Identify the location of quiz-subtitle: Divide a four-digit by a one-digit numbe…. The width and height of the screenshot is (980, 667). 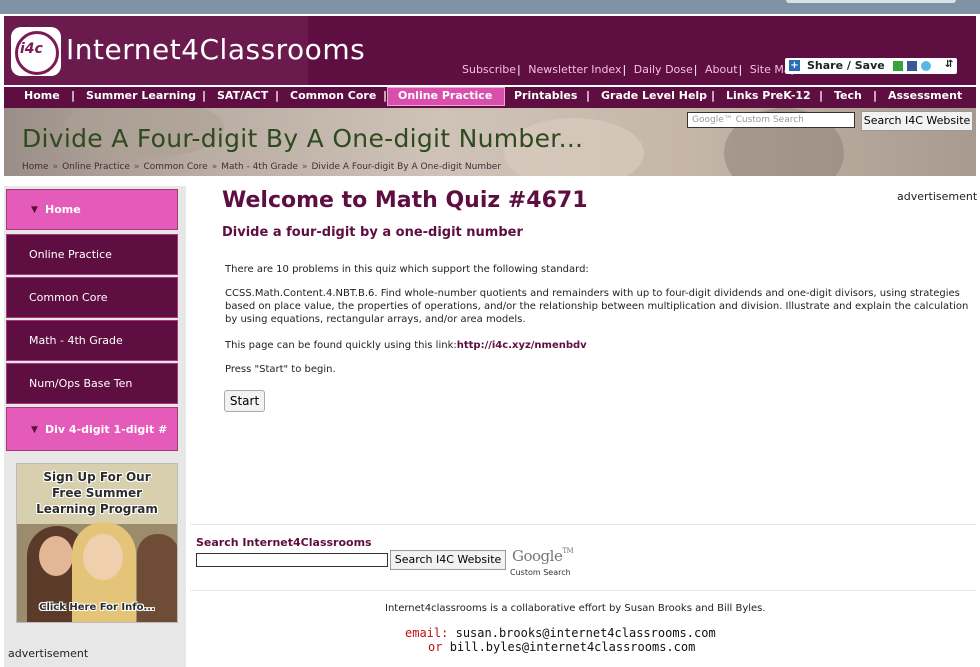
(372, 232).